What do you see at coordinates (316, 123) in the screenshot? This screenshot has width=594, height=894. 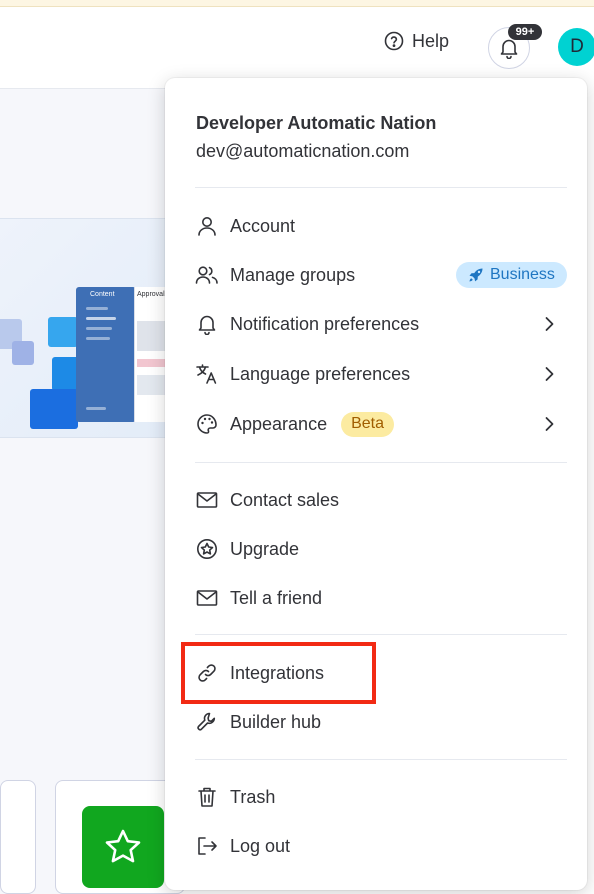 I see `user-name: Developer Automatic Nation` at bounding box center [316, 123].